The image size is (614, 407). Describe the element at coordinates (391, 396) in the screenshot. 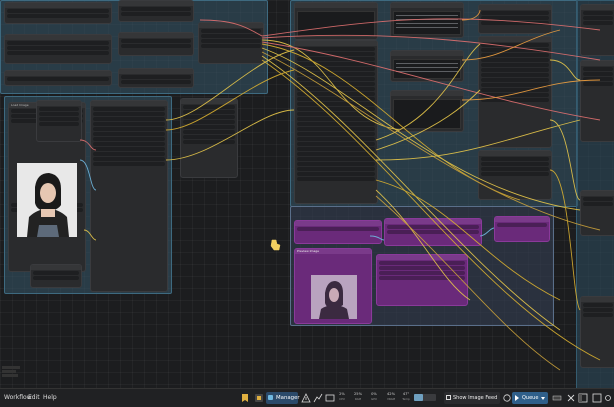

I see `stat-vram: 42% VRAM` at that location.